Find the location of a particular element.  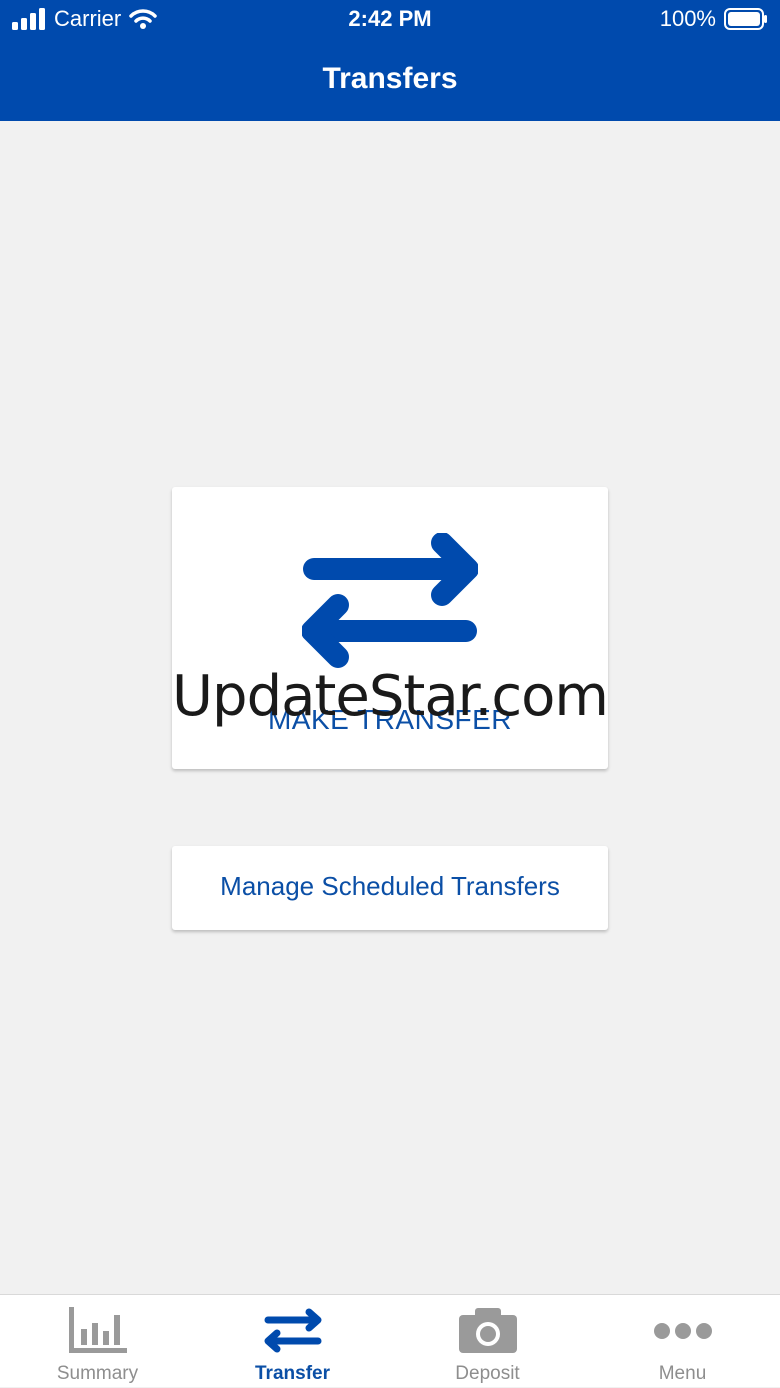

manage-scheduled-transfers-label: Manage Scheduled Transfers is located at coordinates (390, 886).